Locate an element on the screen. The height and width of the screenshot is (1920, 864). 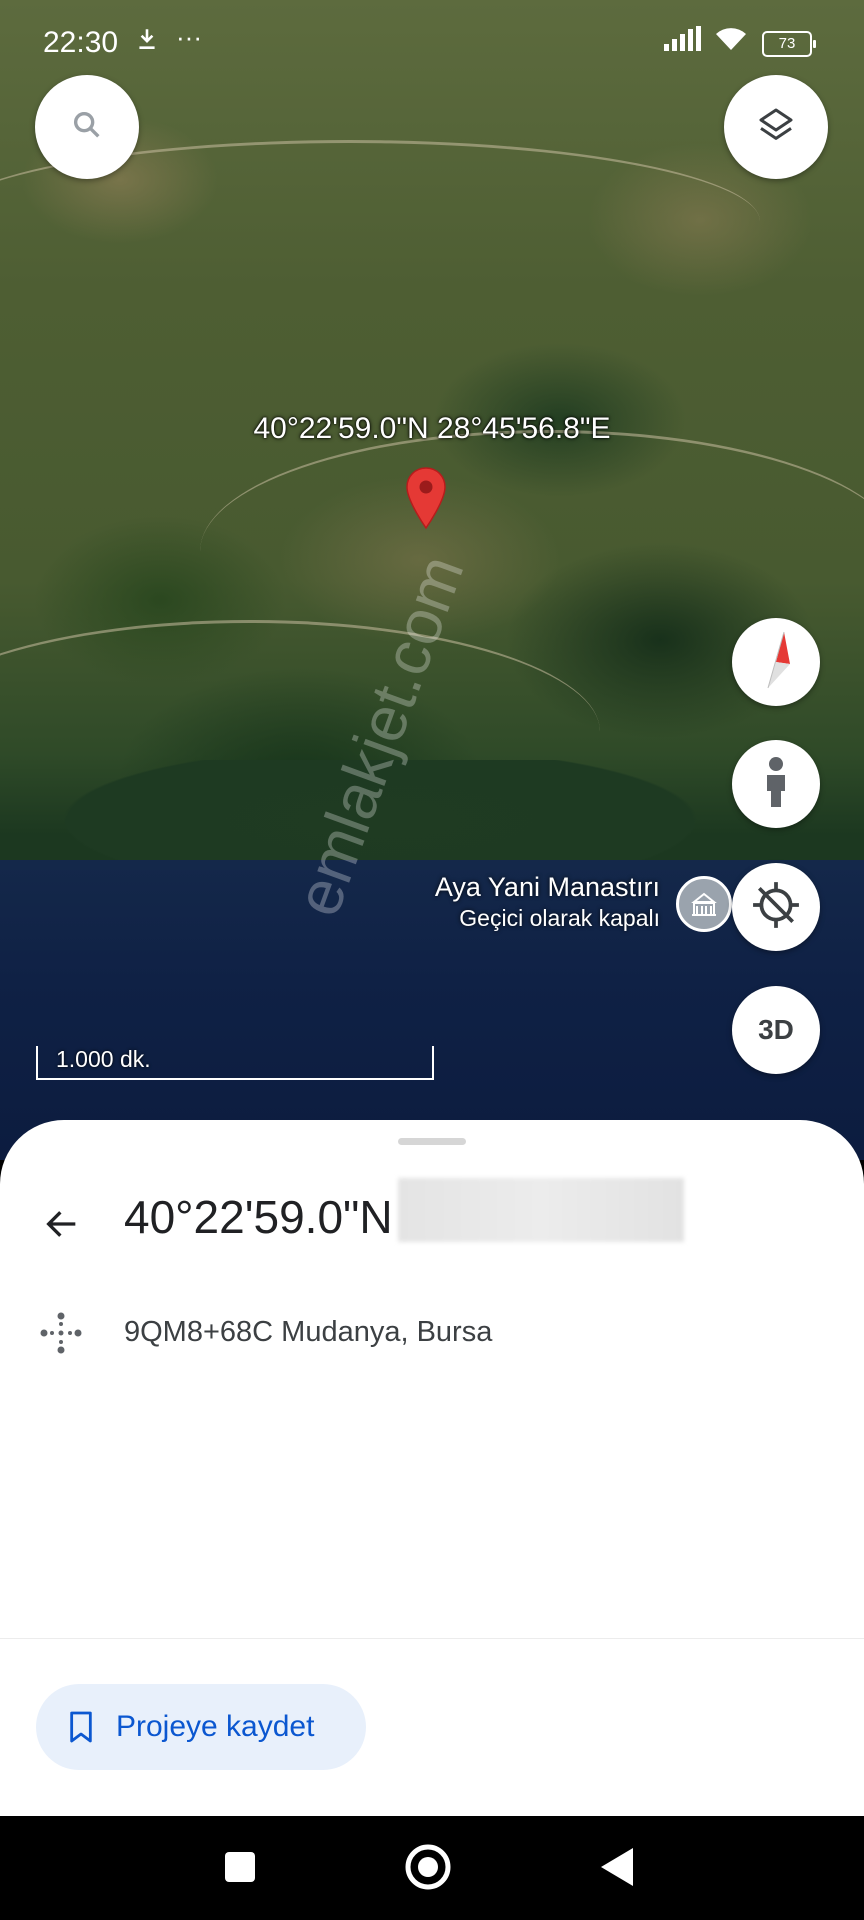
home-button is located at coordinates (428, 1869).